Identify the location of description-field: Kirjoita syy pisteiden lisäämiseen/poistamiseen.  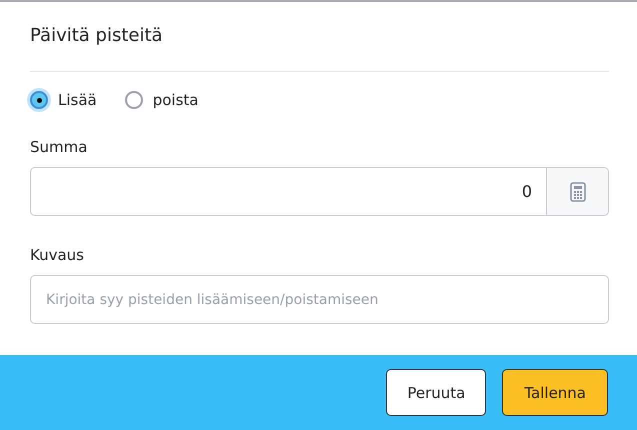
(319, 299).